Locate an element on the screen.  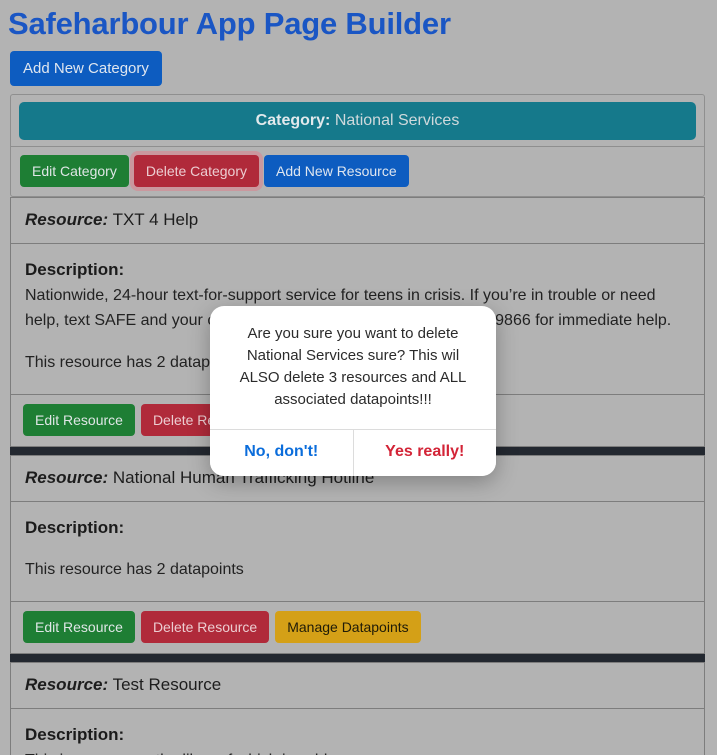
dialog-button-row: No, don't! Yes really! is located at coordinates (353, 452).